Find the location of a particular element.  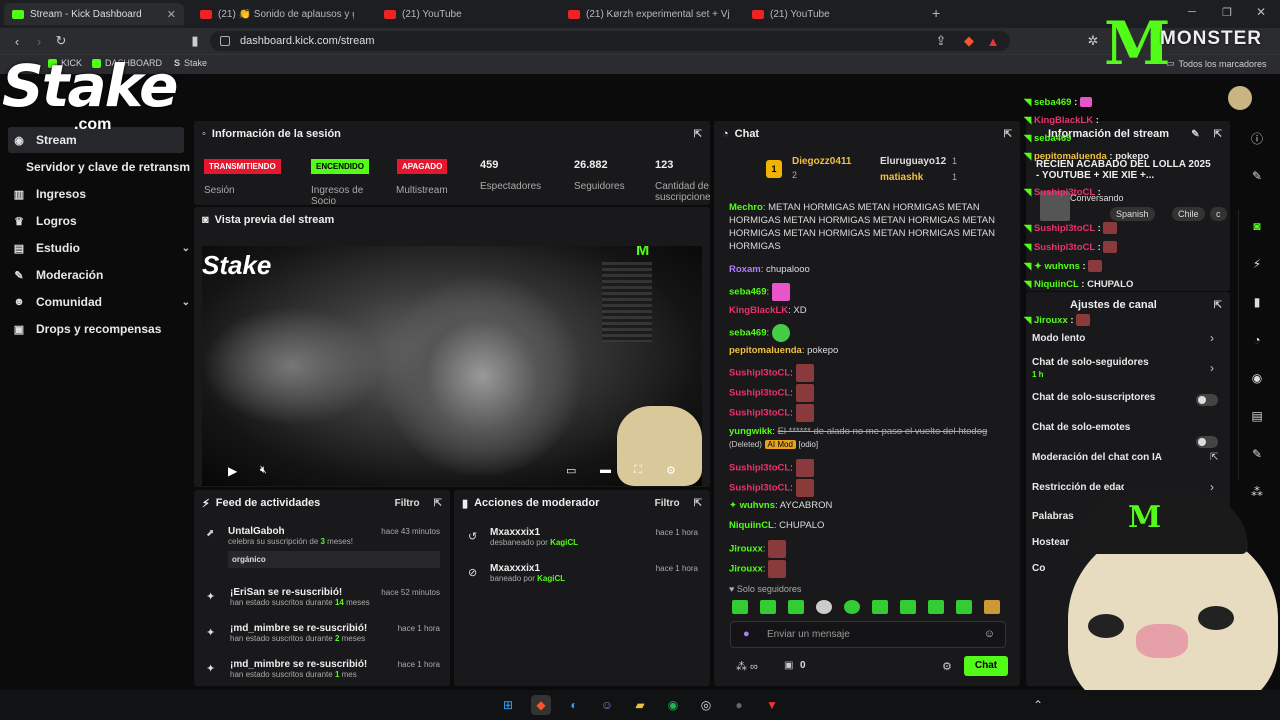

brave-icon: ◆ is located at coordinates (541, 705).